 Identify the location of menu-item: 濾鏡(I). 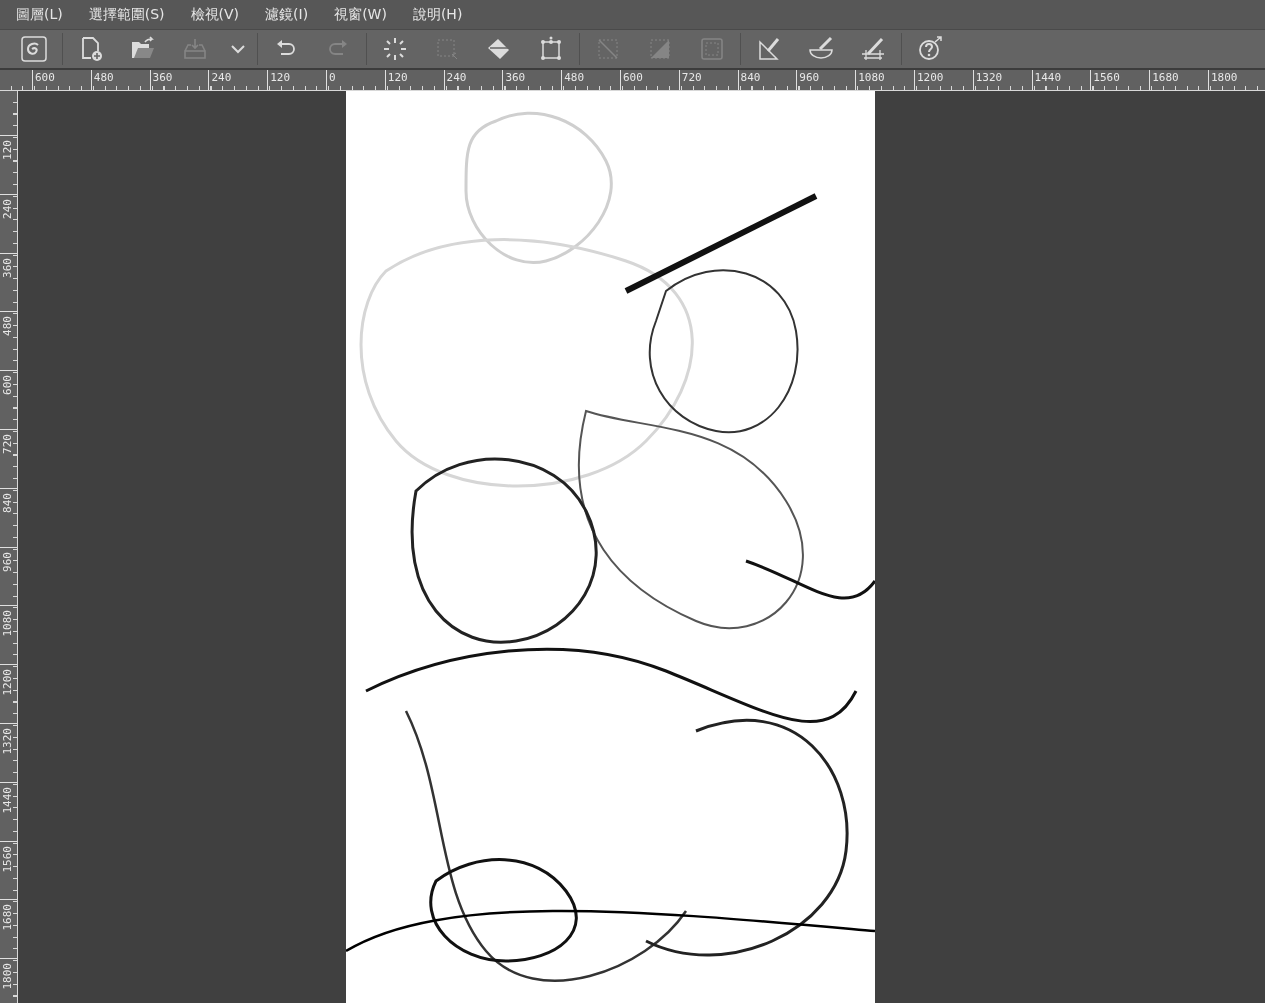
(287, 14).